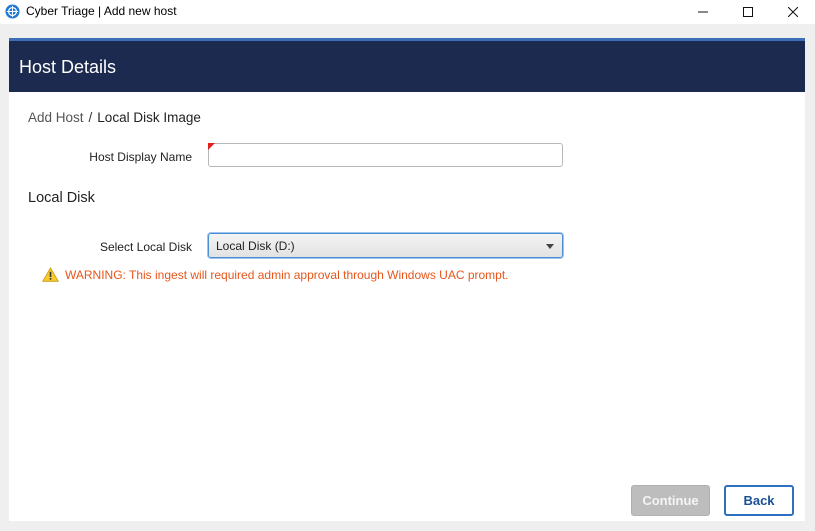 The image size is (815, 531). I want to click on minimize-button, so click(703, 12).